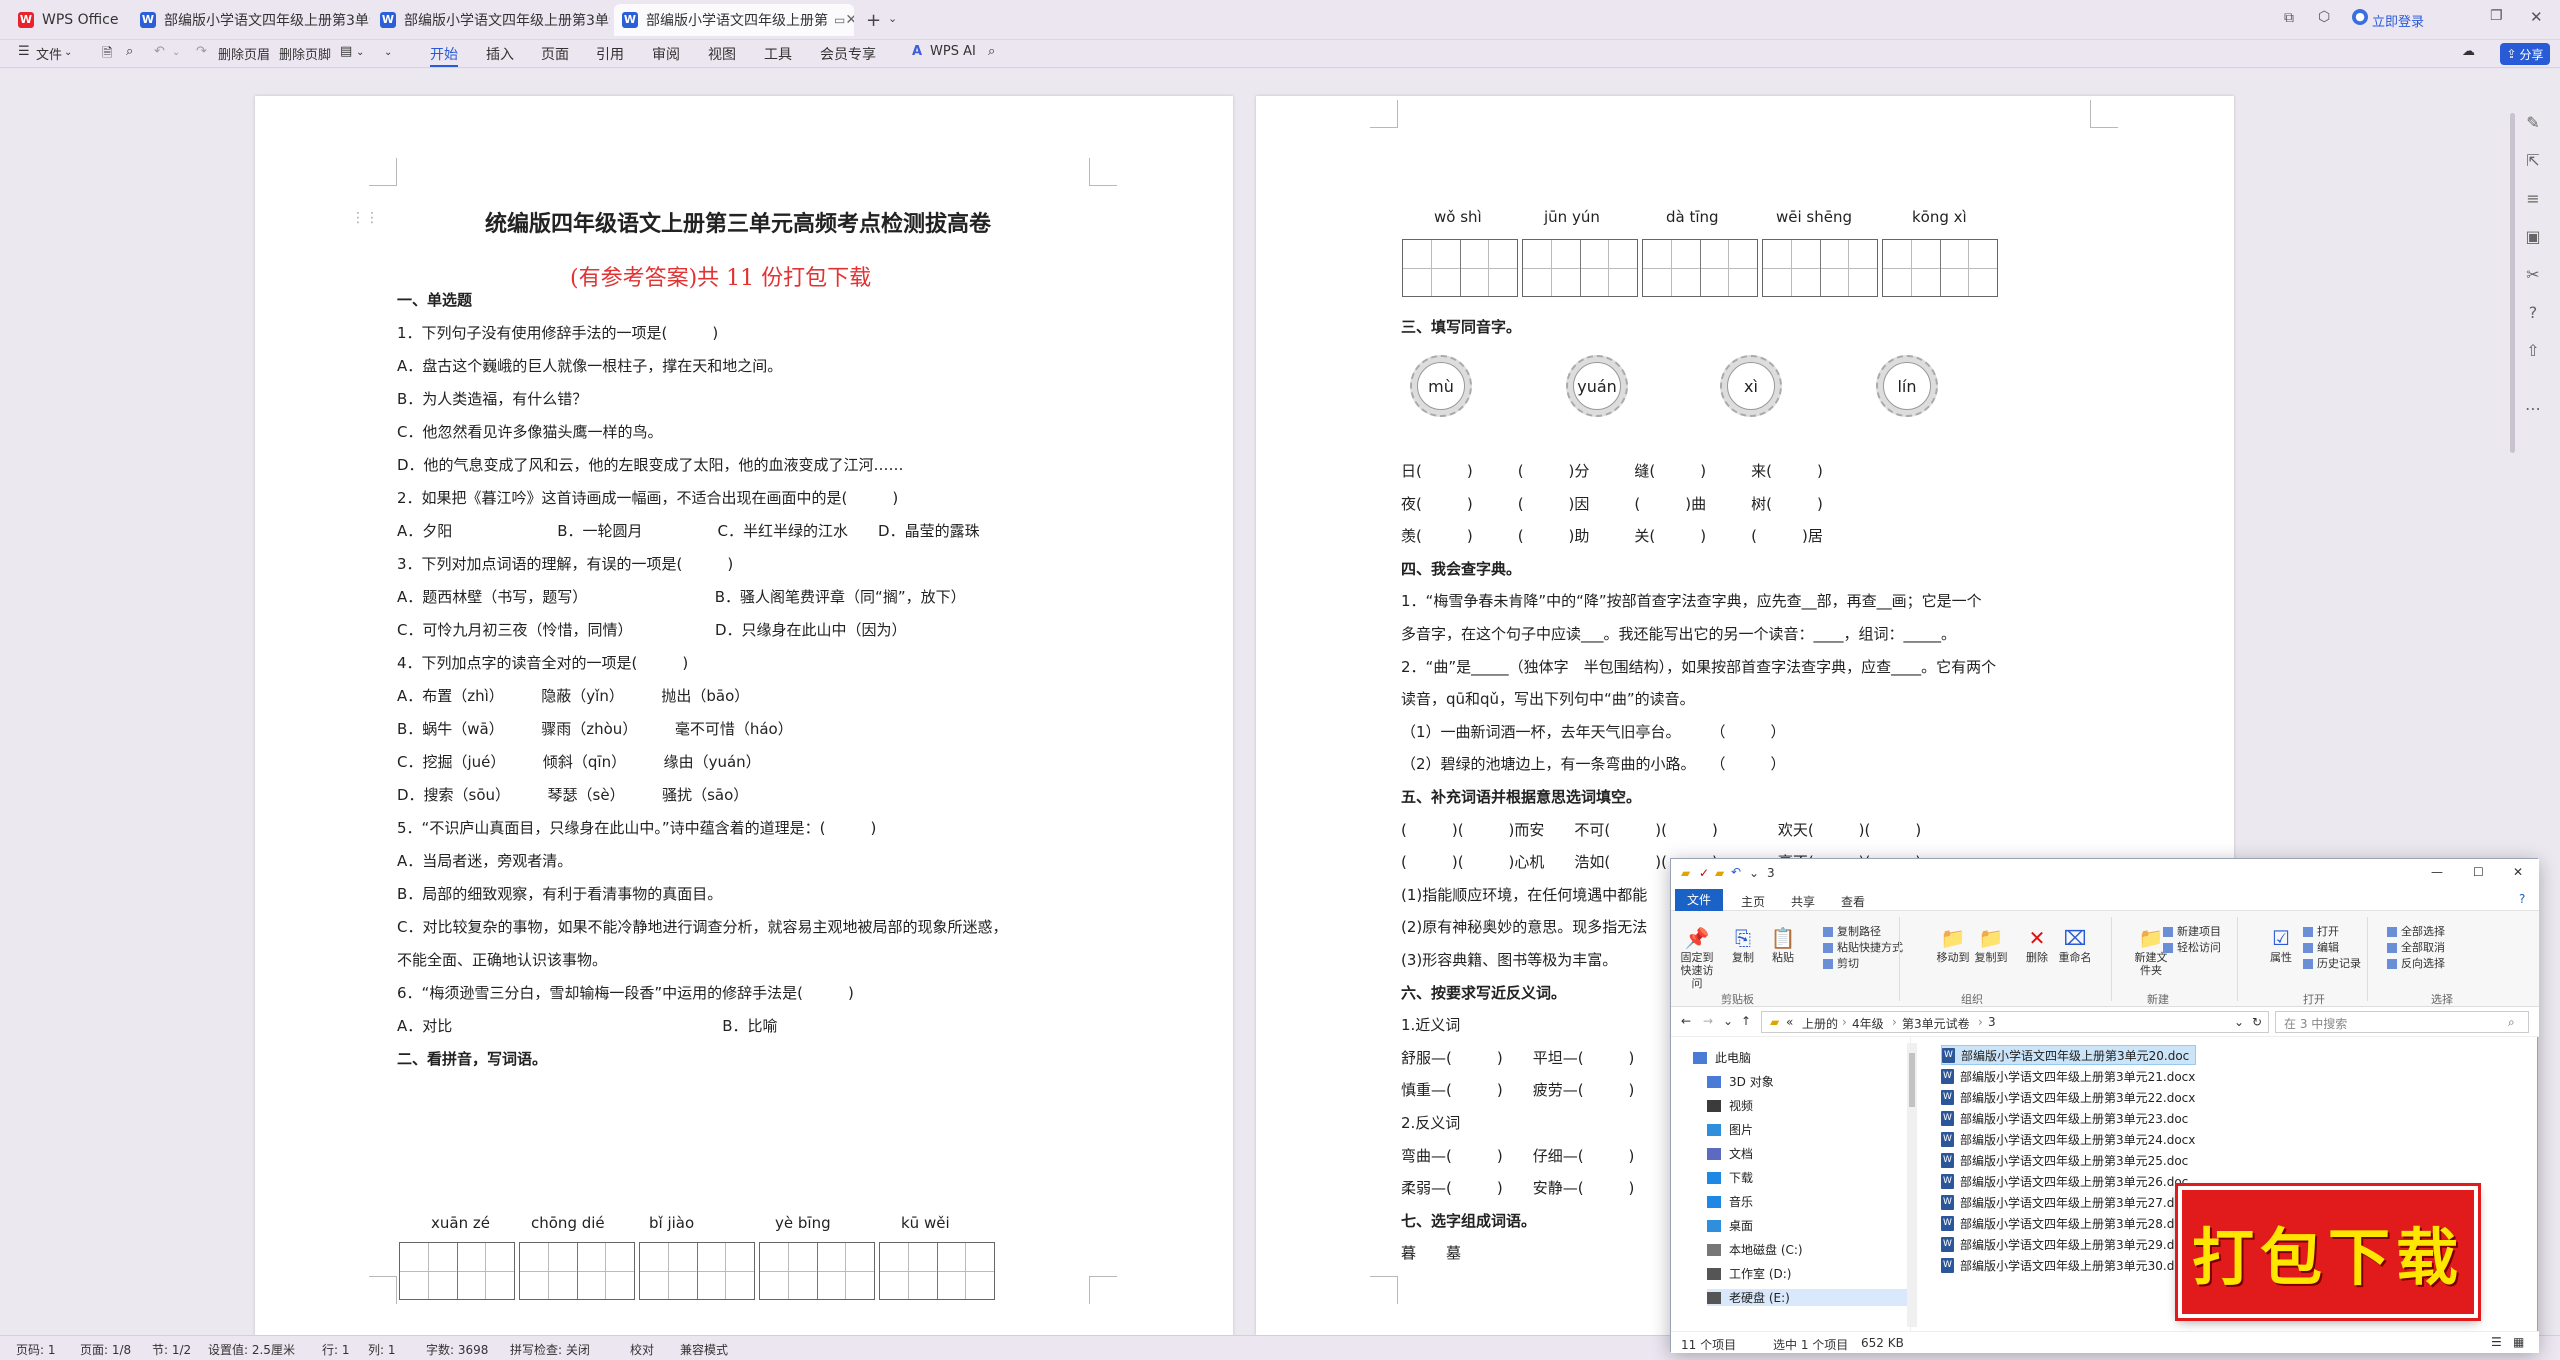 This screenshot has height=1360, width=2560. I want to click on ribbon-button: ☑ 属性, so click(2281, 944).